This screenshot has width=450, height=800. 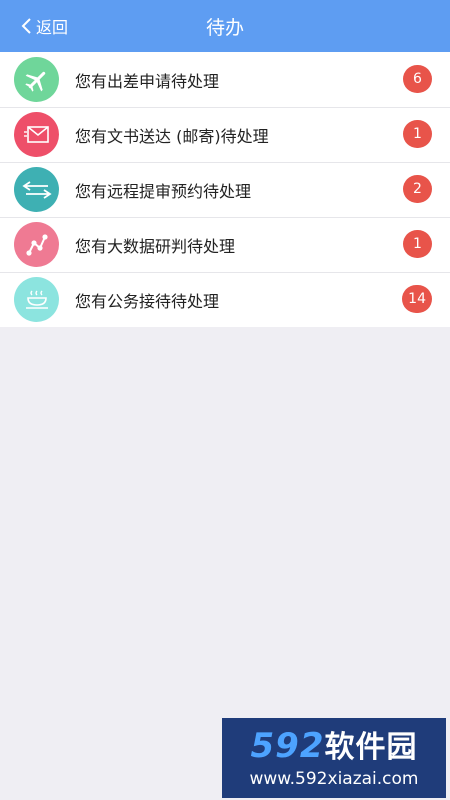 I want to click on list-item-text: 您有 出差申请 待处理, so click(x=147, y=81).